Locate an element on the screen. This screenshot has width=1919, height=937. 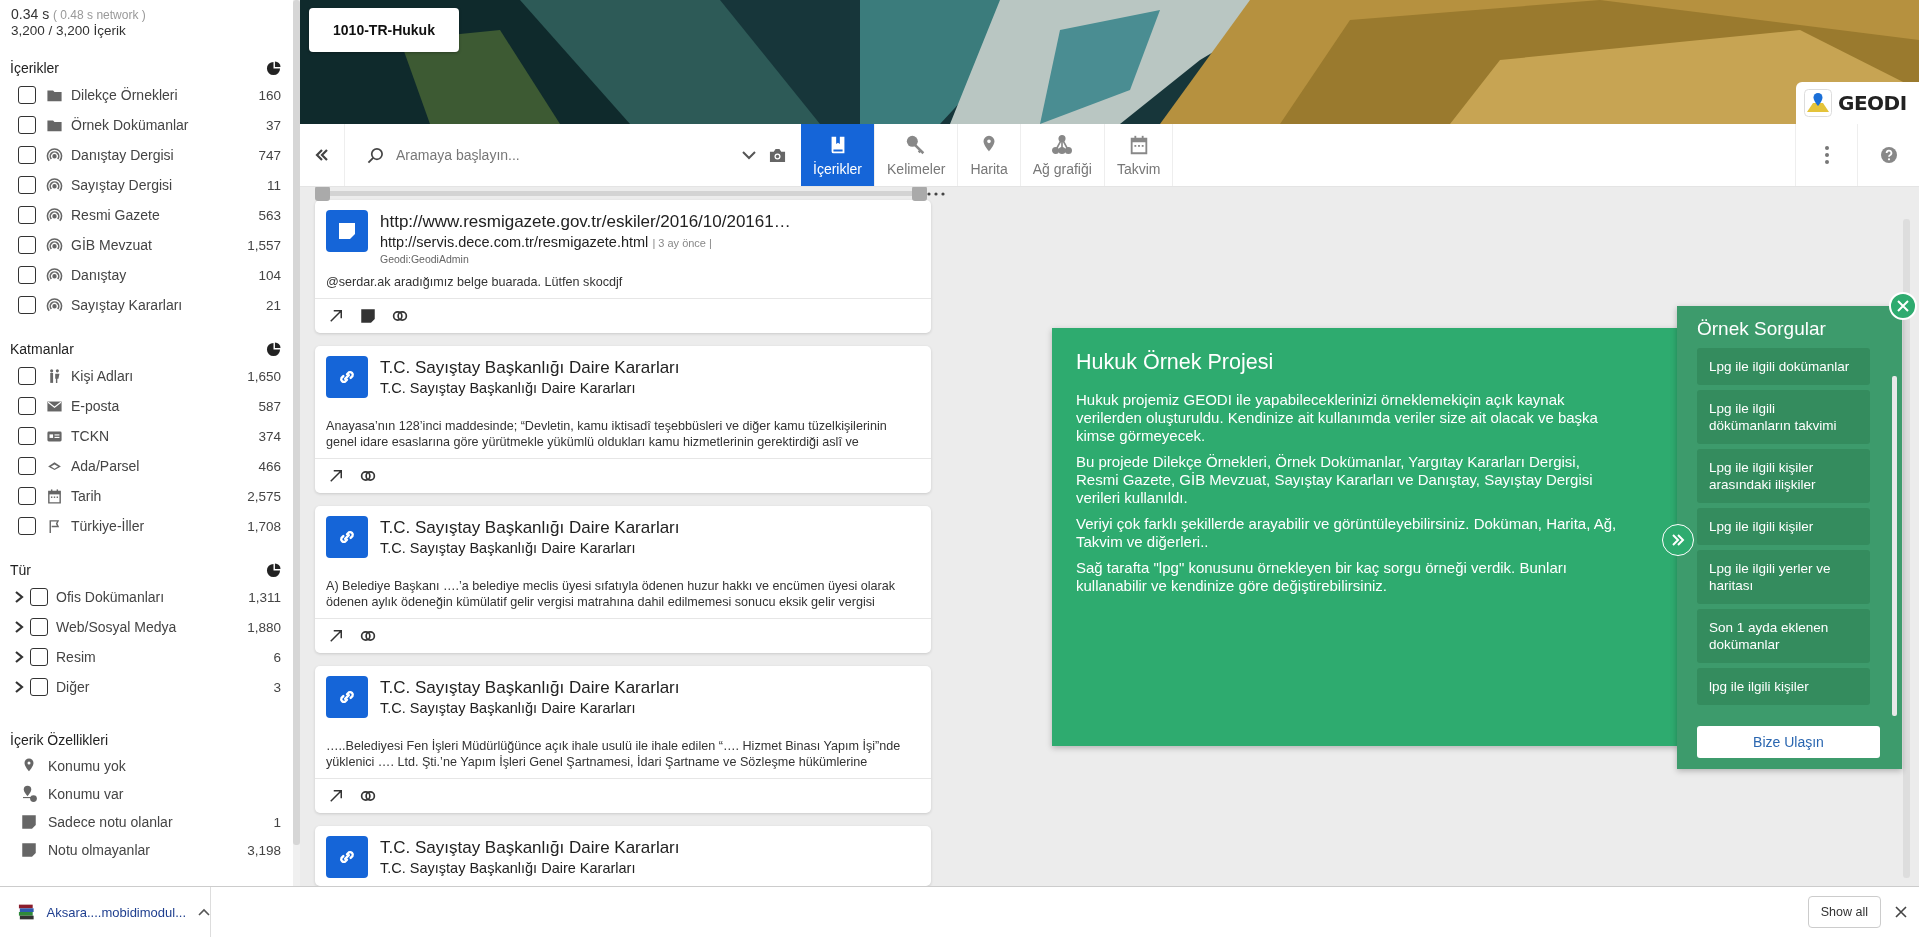
open-arrow-icon is located at coordinates (336, 796).